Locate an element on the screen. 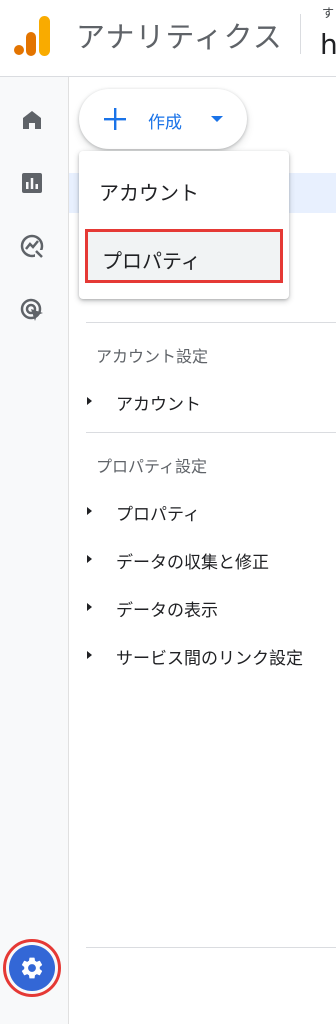 The image size is (336, 1024). menu-item-property: プロパティ is located at coordinates (184, 256).